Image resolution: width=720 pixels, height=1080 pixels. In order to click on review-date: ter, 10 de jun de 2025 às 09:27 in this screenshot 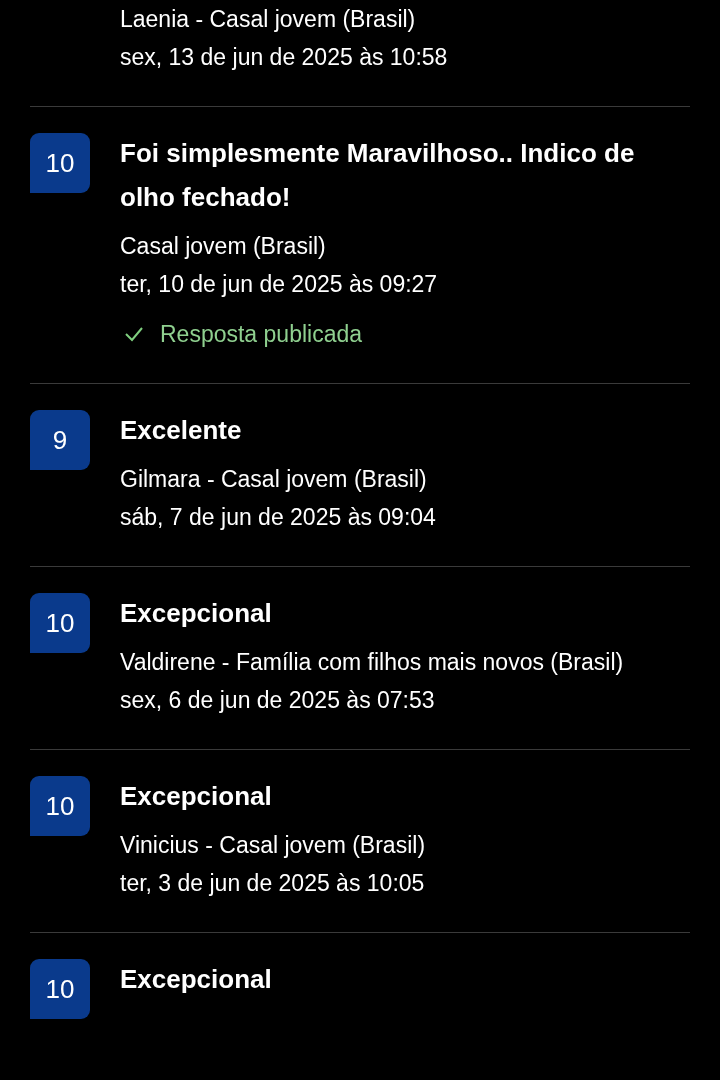, I will do `click(279, 284)`.